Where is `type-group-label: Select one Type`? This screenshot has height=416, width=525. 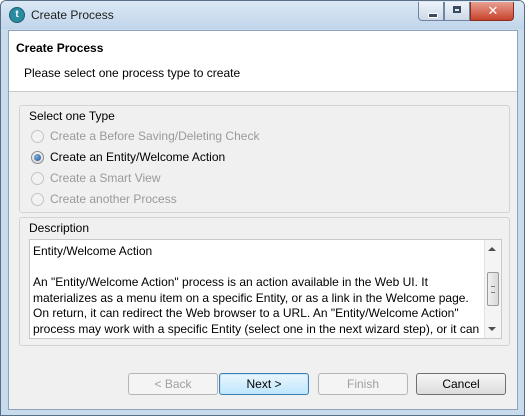 type-group-label: Select one Type is located at coordinates (72, 116).